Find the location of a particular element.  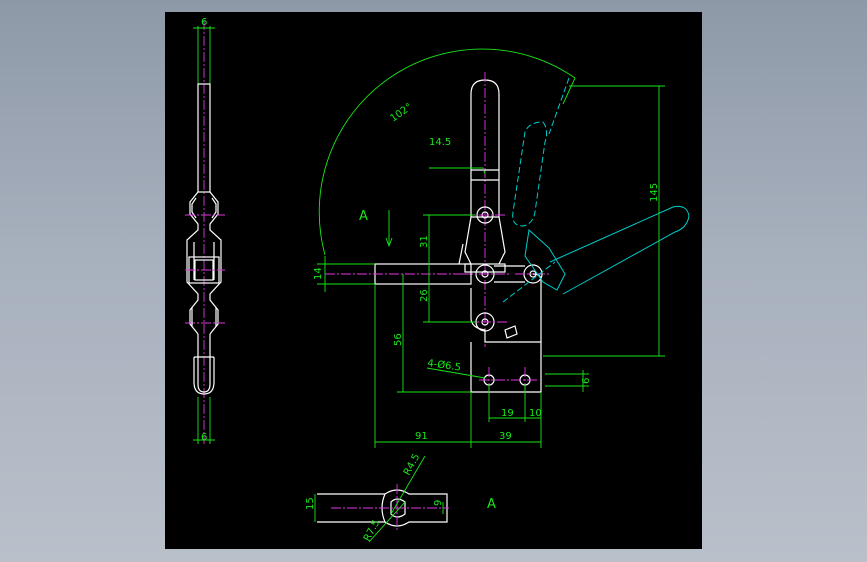

dim-hole-margin: 10 is located at coordinates (535, 413).